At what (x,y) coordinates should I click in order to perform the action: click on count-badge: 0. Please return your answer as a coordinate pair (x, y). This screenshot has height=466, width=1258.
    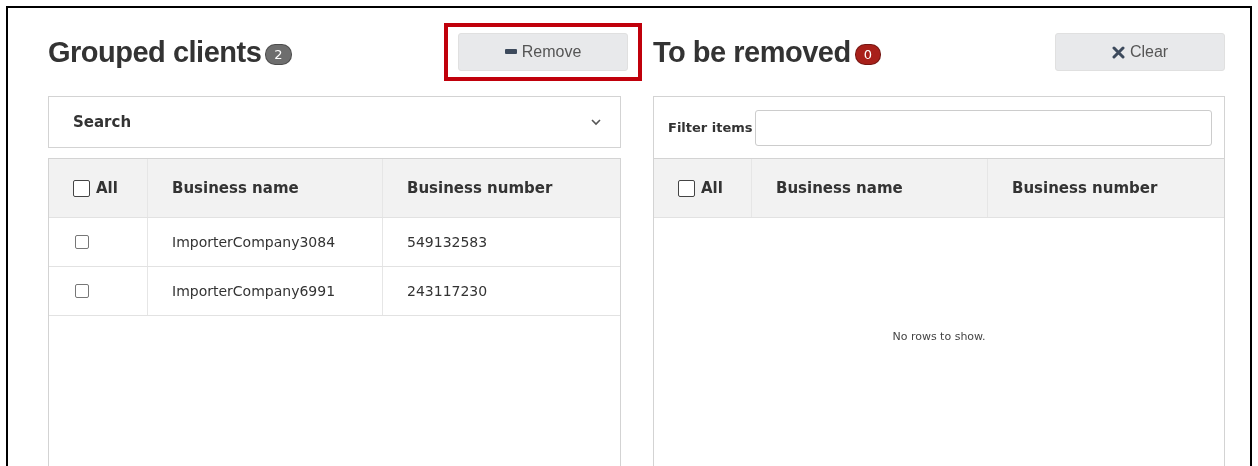
    Looking at the image, I should click on (867, 54).